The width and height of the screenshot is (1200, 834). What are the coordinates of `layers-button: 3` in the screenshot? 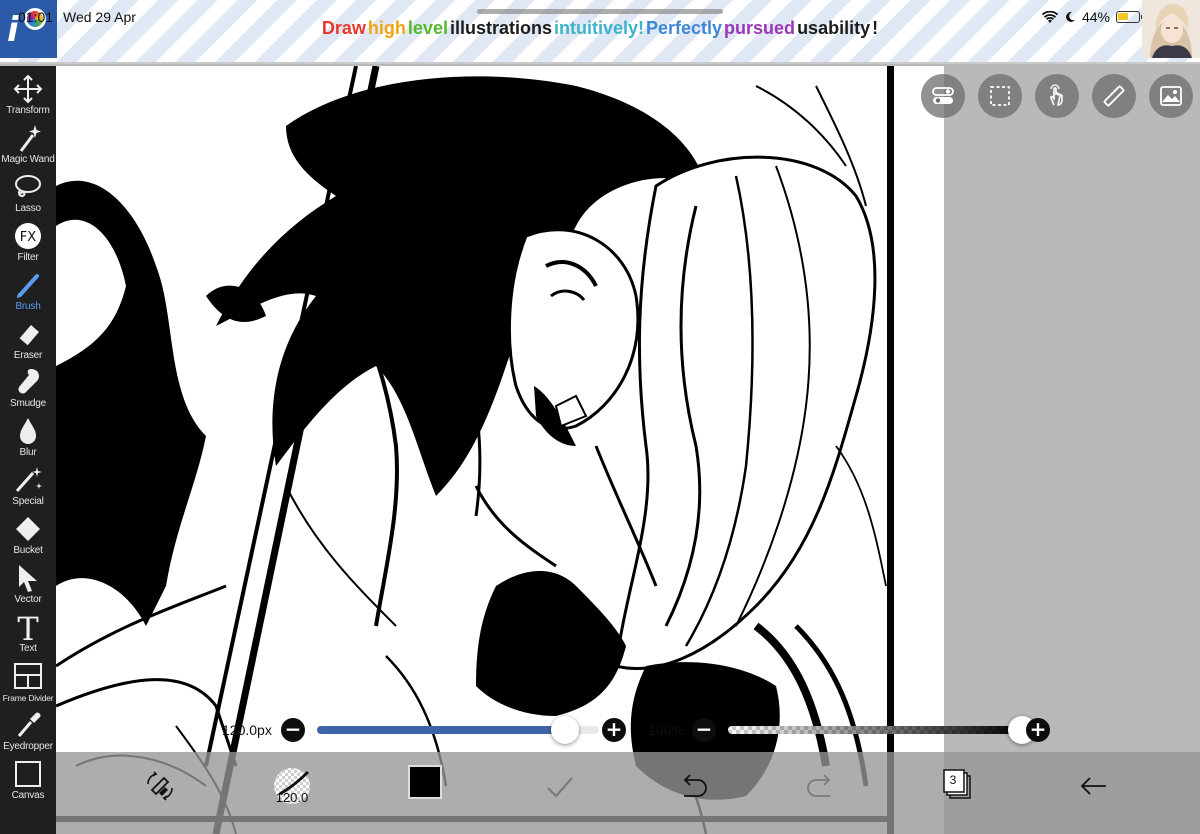 It's located at (960, 786).